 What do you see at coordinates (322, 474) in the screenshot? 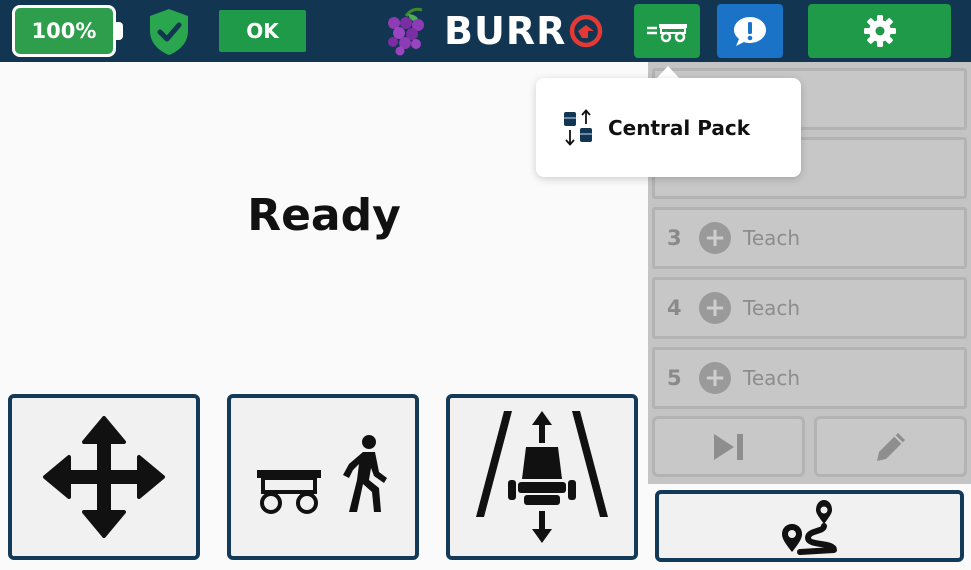
I see `follow-me-icon` at bounding box center [322, 474].